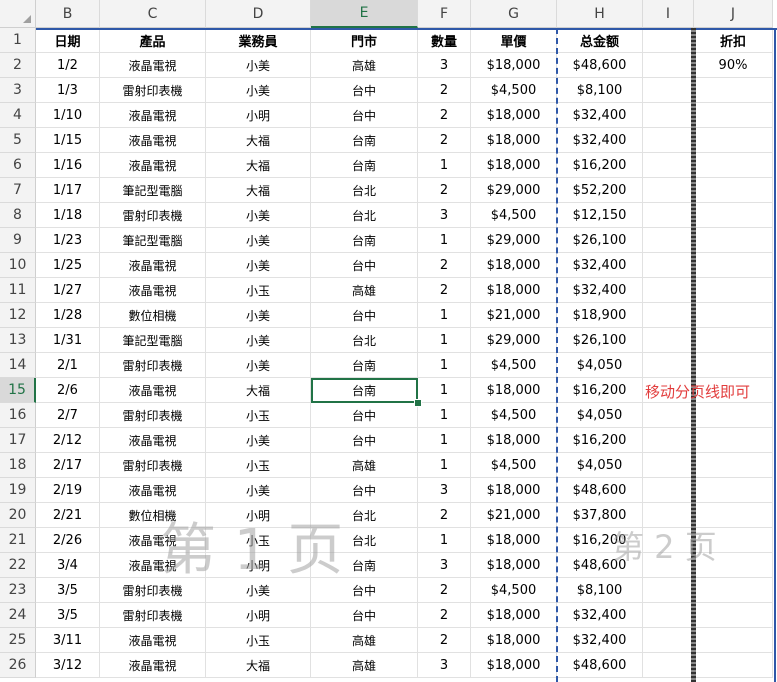 This screenshot has height=682, width=777. Describe the element at coordinates (18, 415) in the screenshot. I see `row-header-16: 16` at that location.